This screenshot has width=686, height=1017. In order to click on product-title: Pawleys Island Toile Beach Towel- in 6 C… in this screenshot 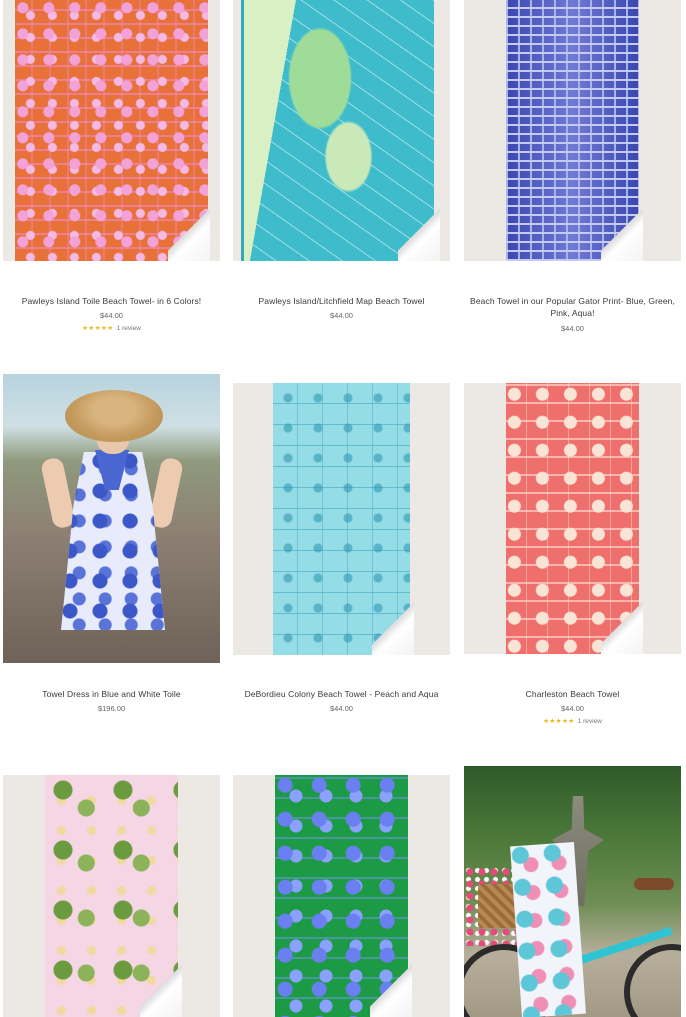, I will do `click(111, 301)`.